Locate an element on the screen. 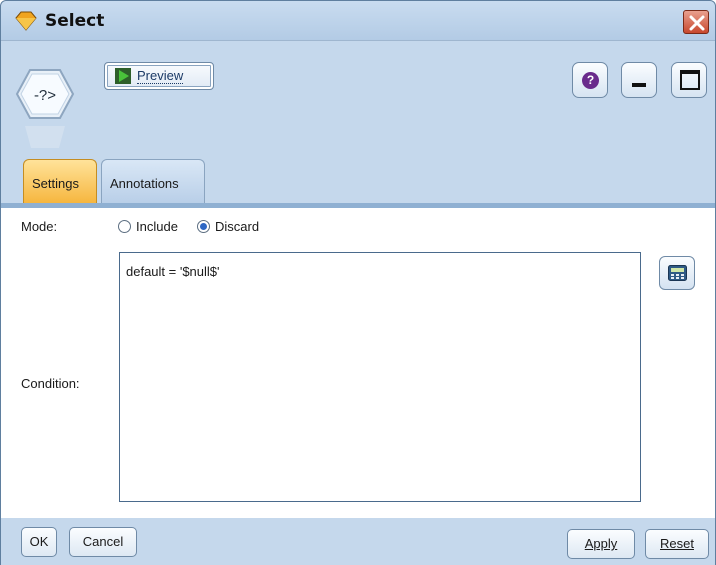 This screenshot has width=716, height=565. preview-button: Preview is located at coordinates (159, 76).